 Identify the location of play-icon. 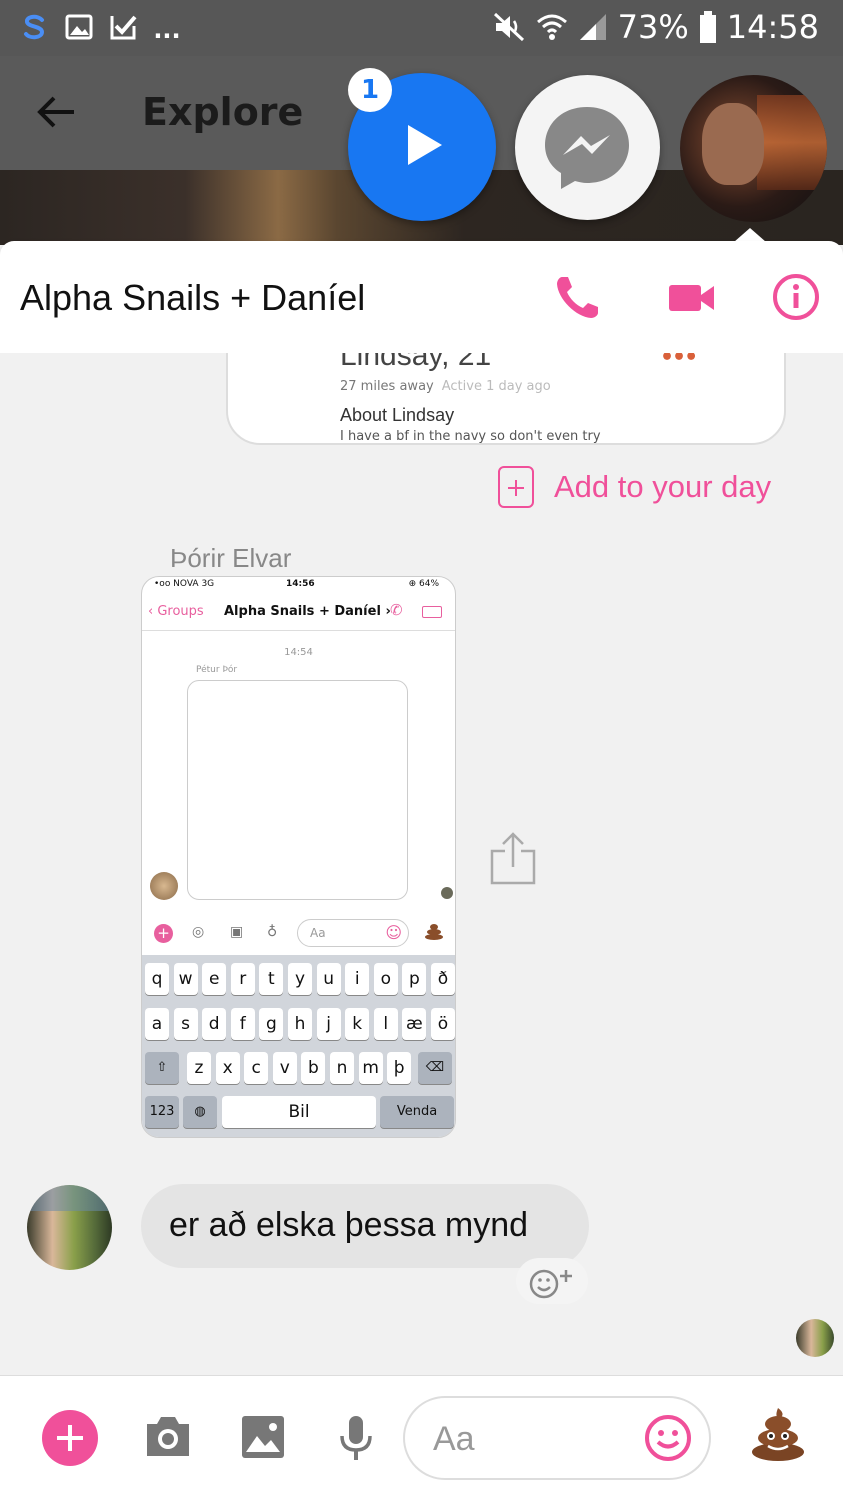
(425, 145).